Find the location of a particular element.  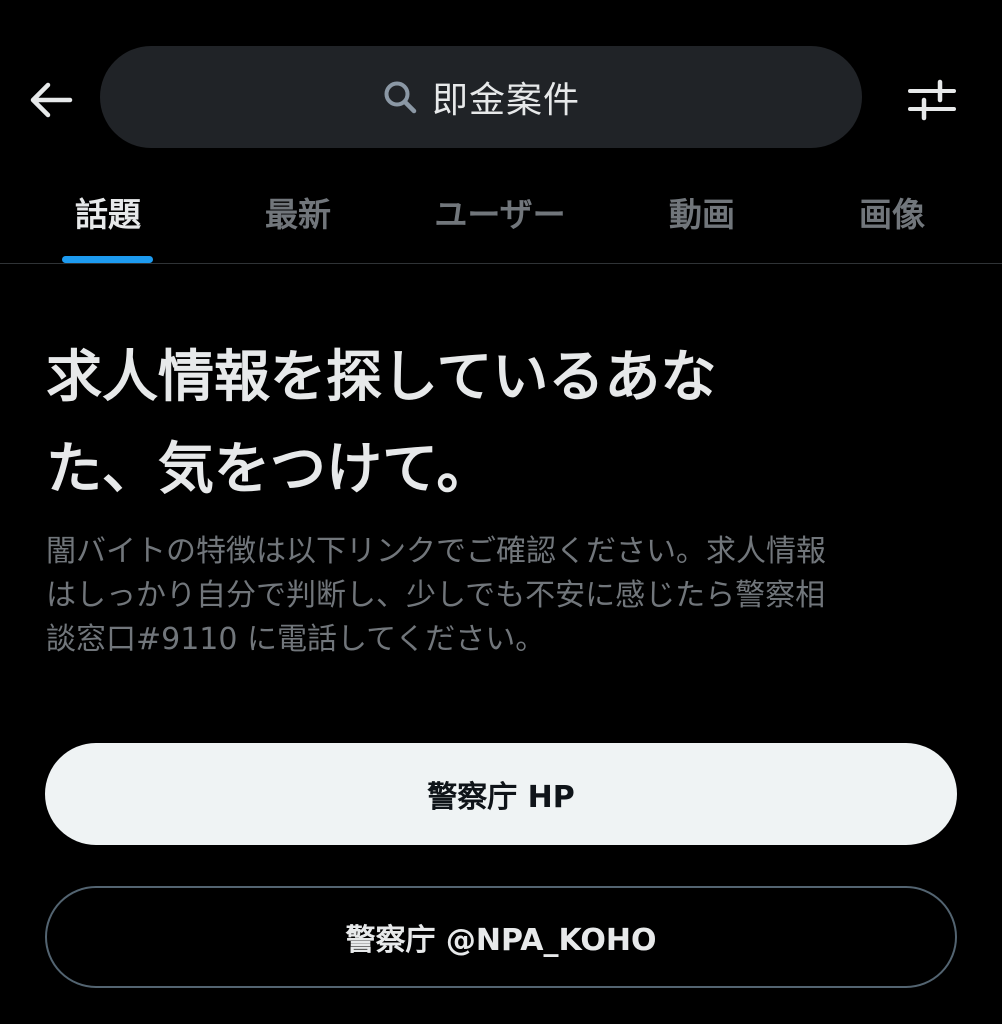

search-bar: 即金案件 is located at coordinates (481, 97).